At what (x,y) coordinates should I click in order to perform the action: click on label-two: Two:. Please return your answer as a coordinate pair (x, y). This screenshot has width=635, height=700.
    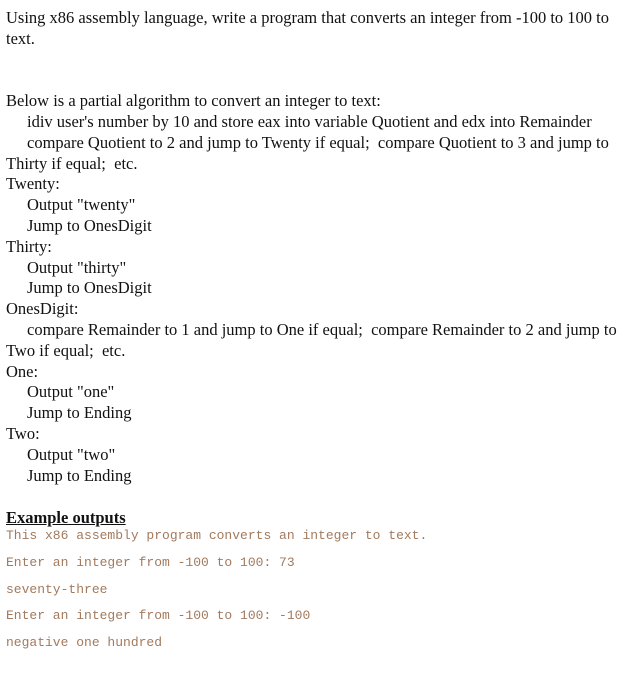
    Looking at the image, I should click on (23, 433).